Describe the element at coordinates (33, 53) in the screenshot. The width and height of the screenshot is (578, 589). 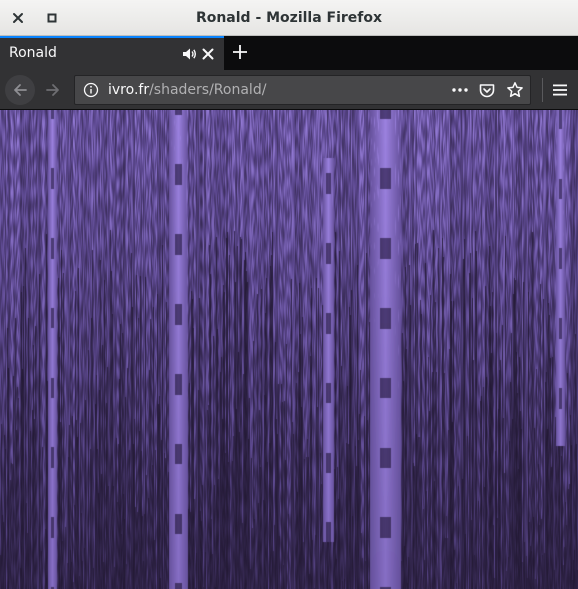
I see `tab-label: Ronald` at that location.